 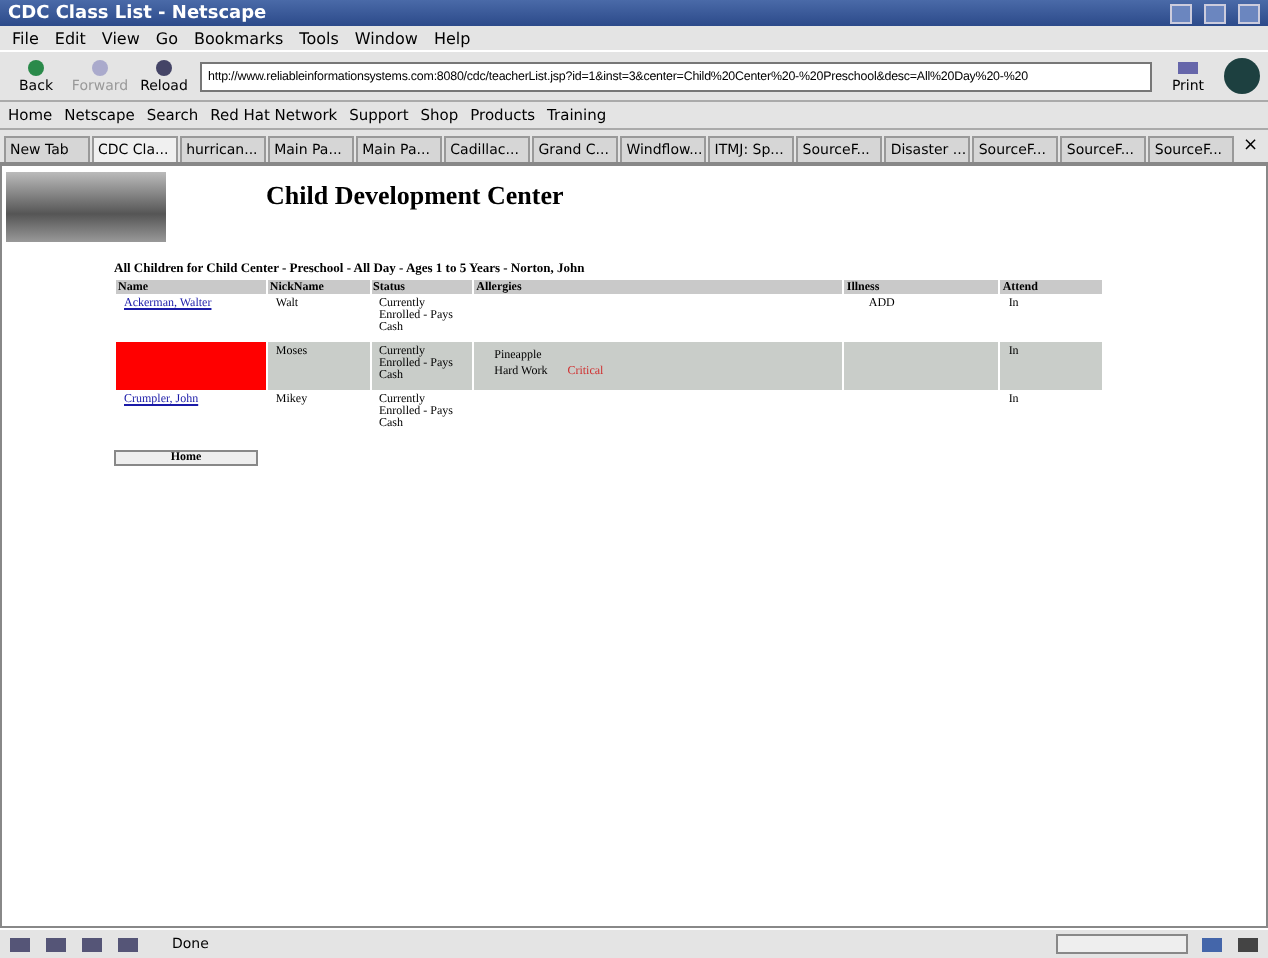 What do you see at coordinates (238, 38) in the screenshot?
I see `menu-item: Bookmarks` at bounding box center [238, 38].